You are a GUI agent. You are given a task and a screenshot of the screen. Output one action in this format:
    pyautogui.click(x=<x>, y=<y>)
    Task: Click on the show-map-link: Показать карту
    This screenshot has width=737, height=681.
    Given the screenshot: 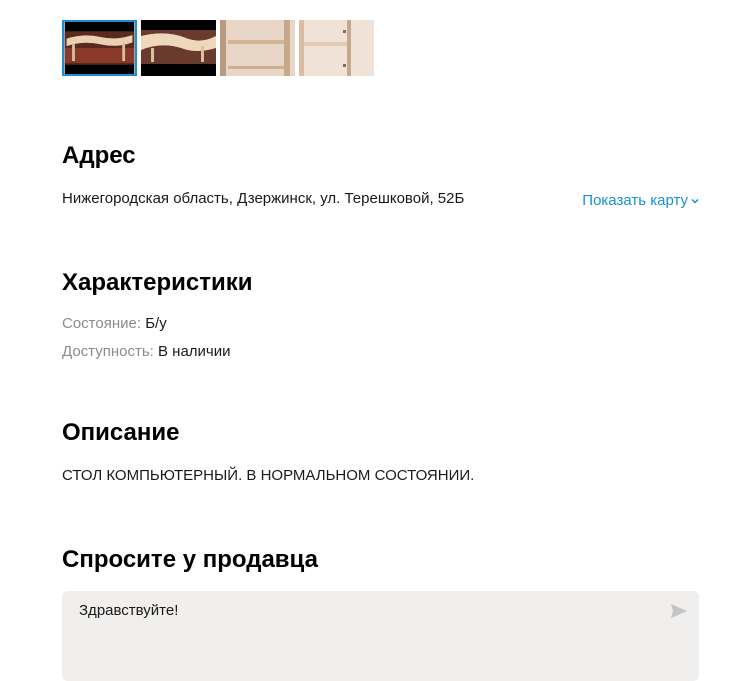 What is the action you would take?
    pyautogui.click(x=640, y=201)
    